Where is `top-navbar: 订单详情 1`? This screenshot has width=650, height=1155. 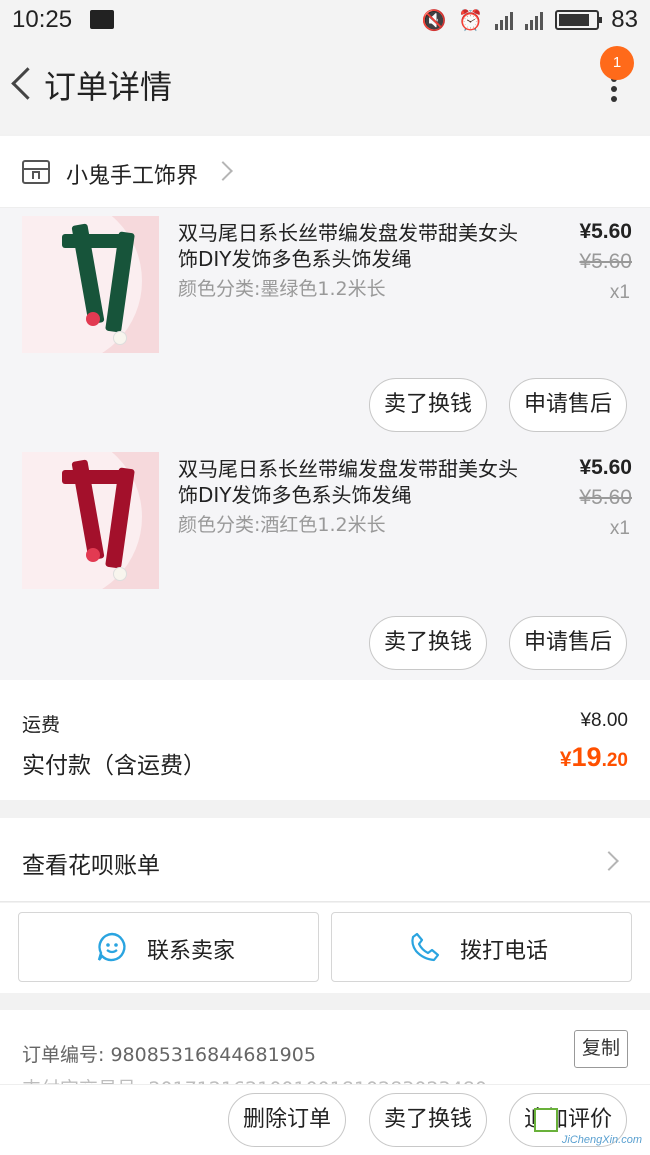 top-navbar: 订单详情 1 is located at coordinates (325, 87).